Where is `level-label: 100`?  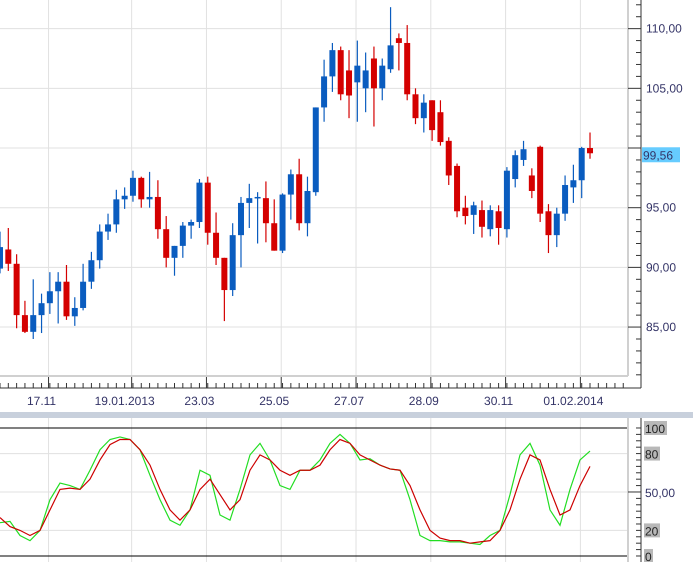
level-label: 100 is located at coordinates (655, 428).